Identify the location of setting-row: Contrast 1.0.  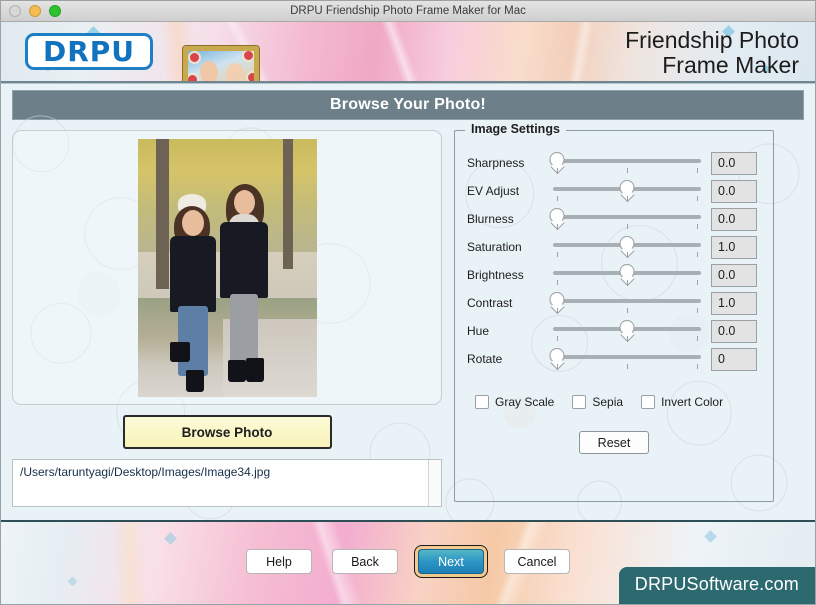
(614, 303).